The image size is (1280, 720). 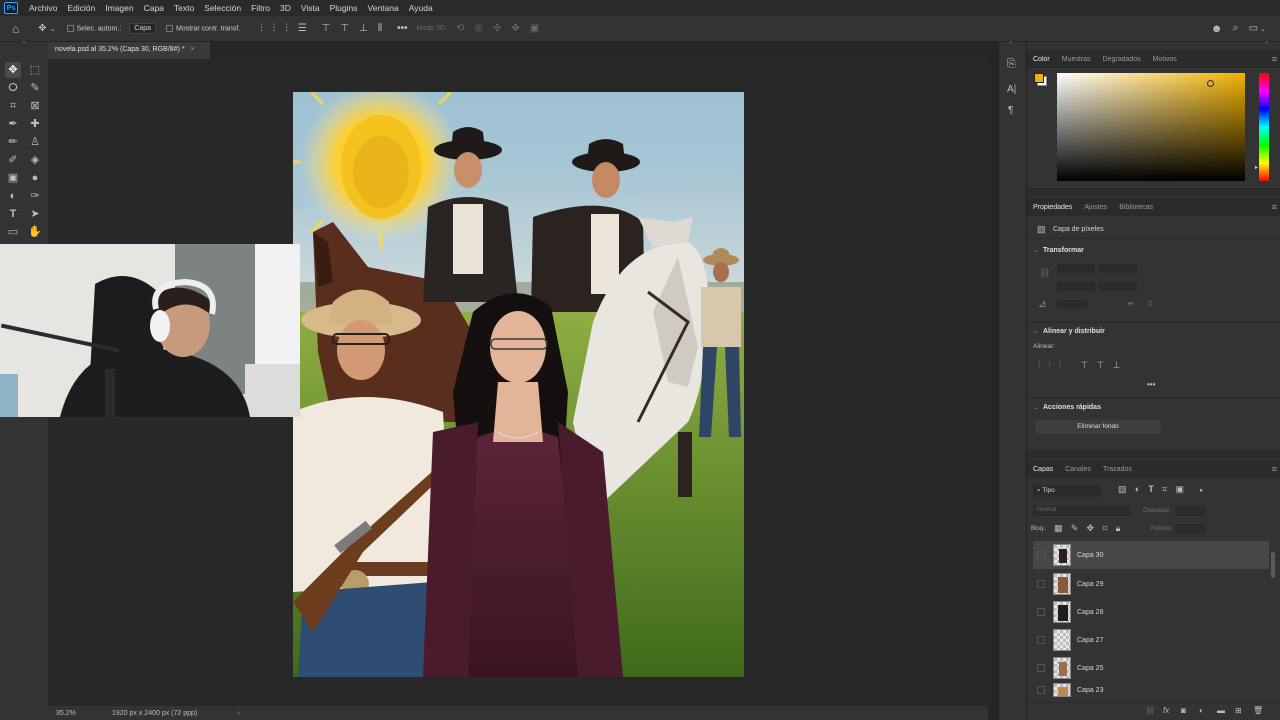 What do you see at coordinates (1238, 710) in the screenshot?
I see `new-layer-icon: ⊞` at bounding box center [1238, 710].